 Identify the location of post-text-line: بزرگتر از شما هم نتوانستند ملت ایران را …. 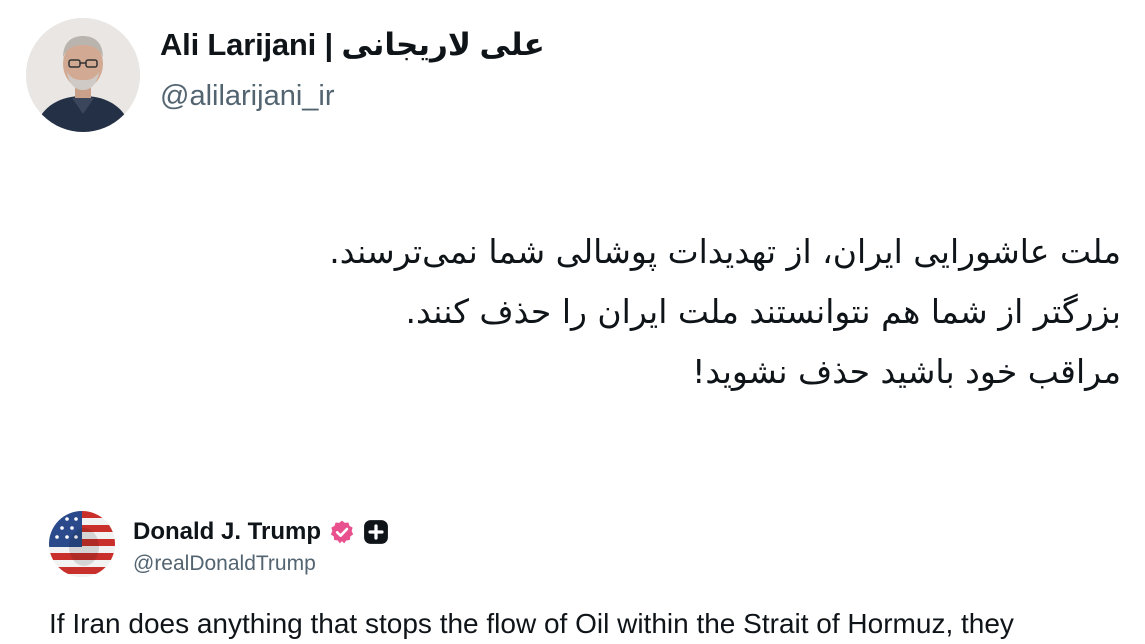
(763, 311).